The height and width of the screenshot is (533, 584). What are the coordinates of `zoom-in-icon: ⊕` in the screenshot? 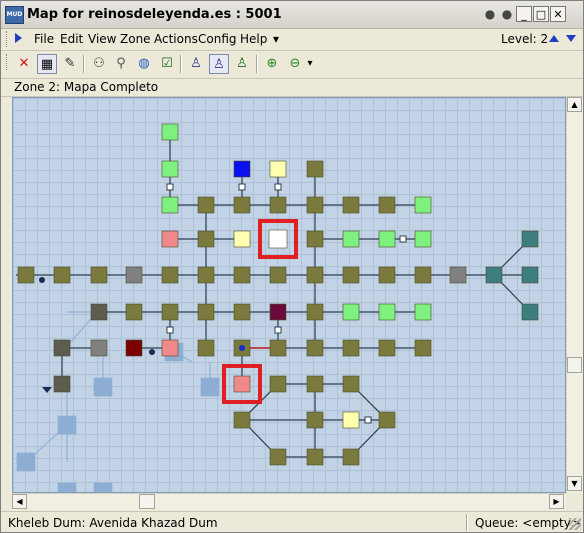 It's located at (272, 64).